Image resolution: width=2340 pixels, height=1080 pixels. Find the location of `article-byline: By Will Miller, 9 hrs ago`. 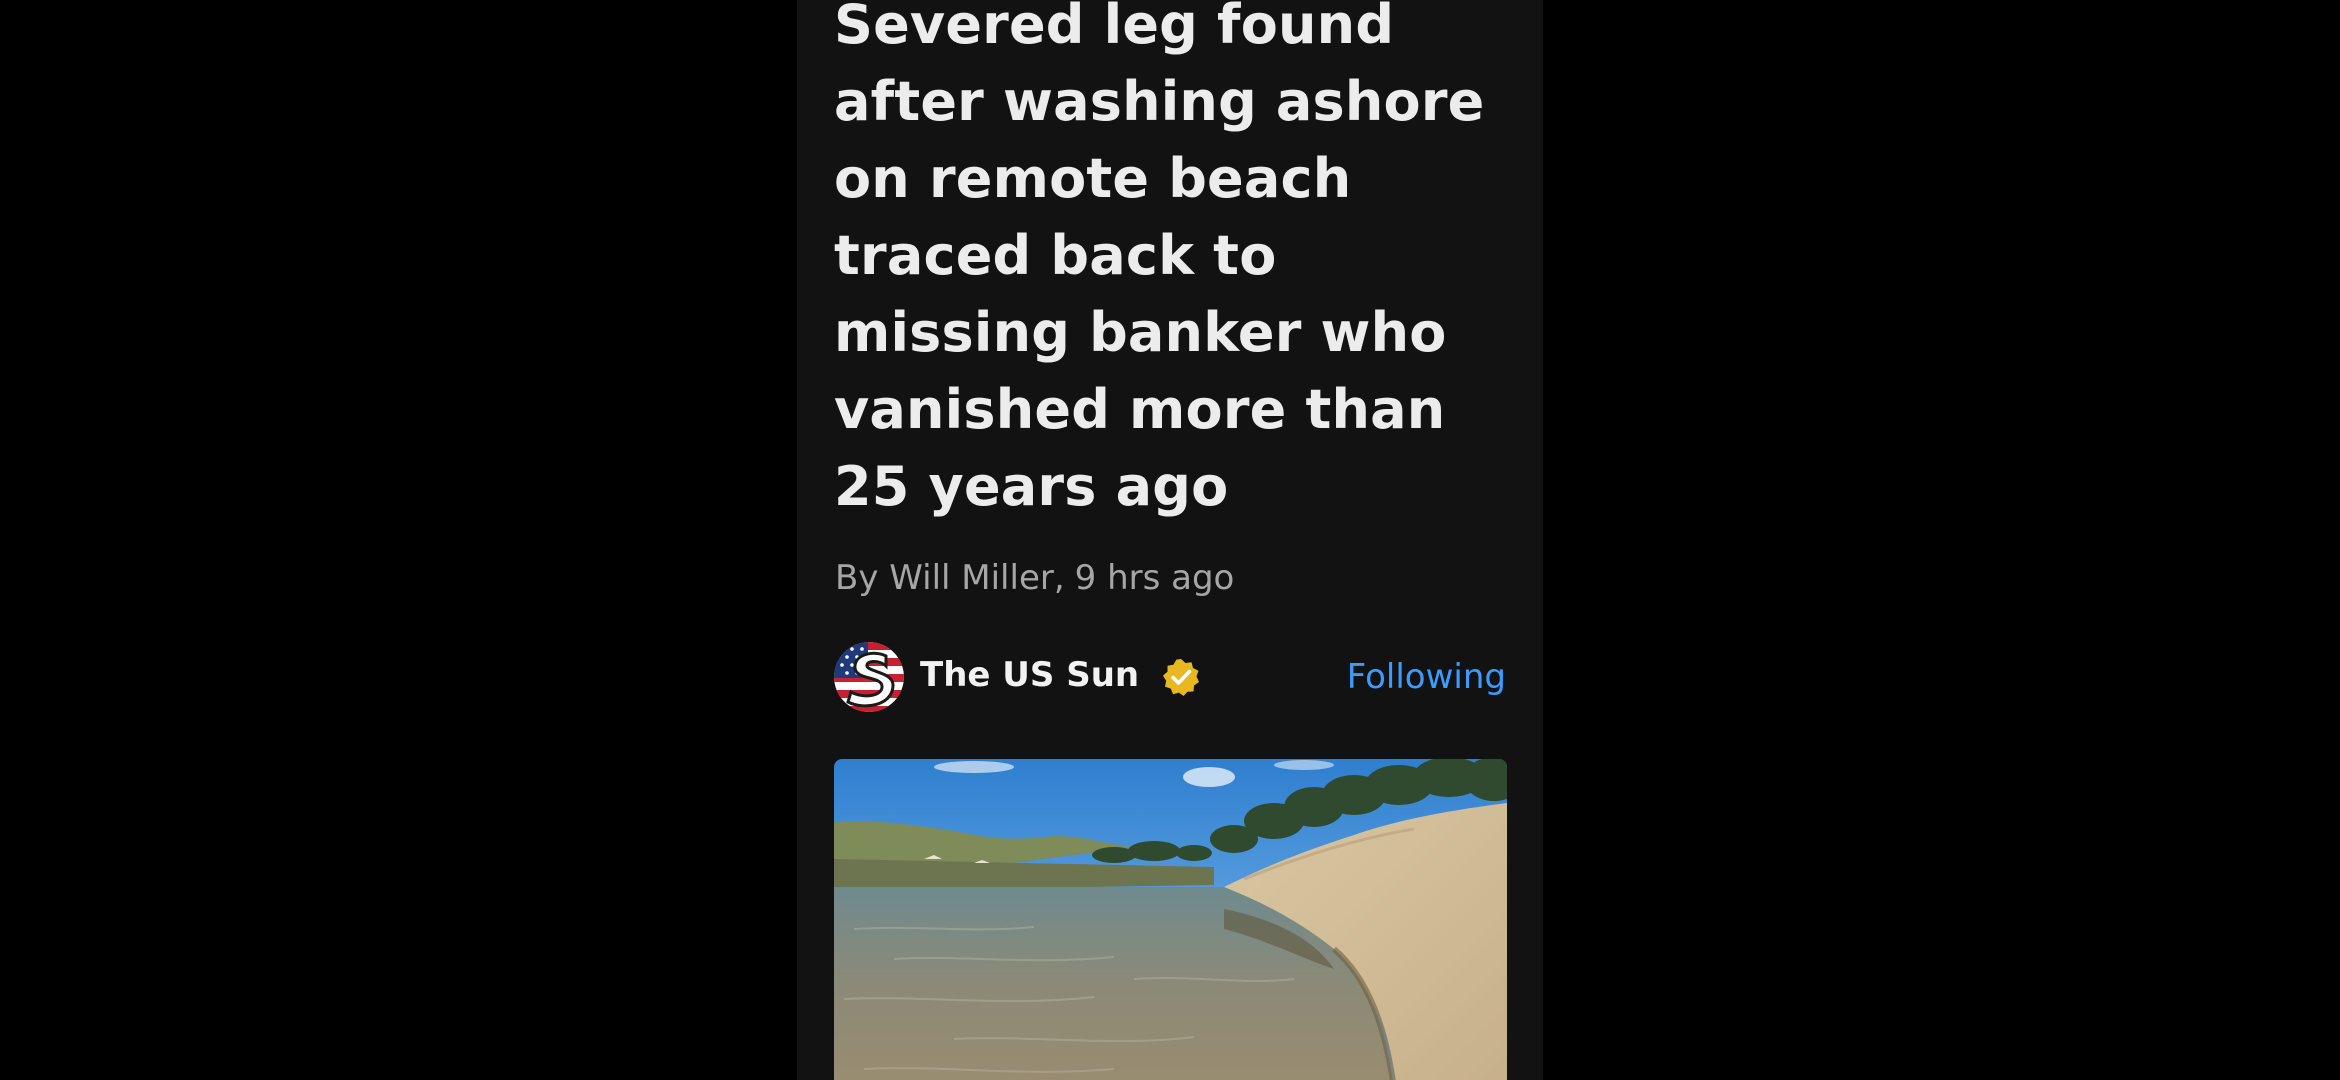

article-byline: By Will Miller, 9 hrs ago is located at coordinates (1034, 578).